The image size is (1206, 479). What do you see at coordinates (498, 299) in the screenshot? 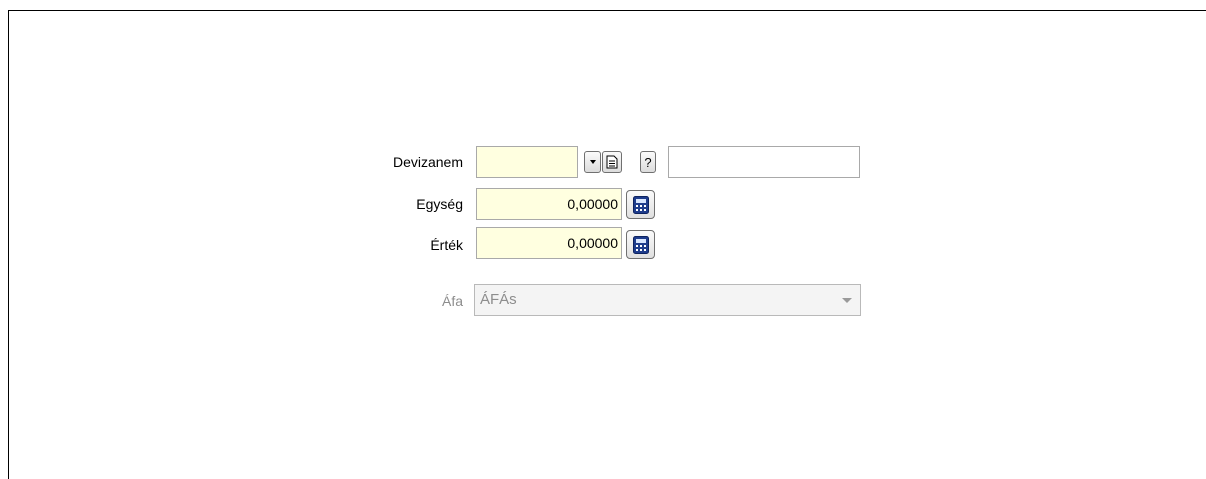
I see `afa-select-value: ÁFÁs` at bounding box center [498, 299].